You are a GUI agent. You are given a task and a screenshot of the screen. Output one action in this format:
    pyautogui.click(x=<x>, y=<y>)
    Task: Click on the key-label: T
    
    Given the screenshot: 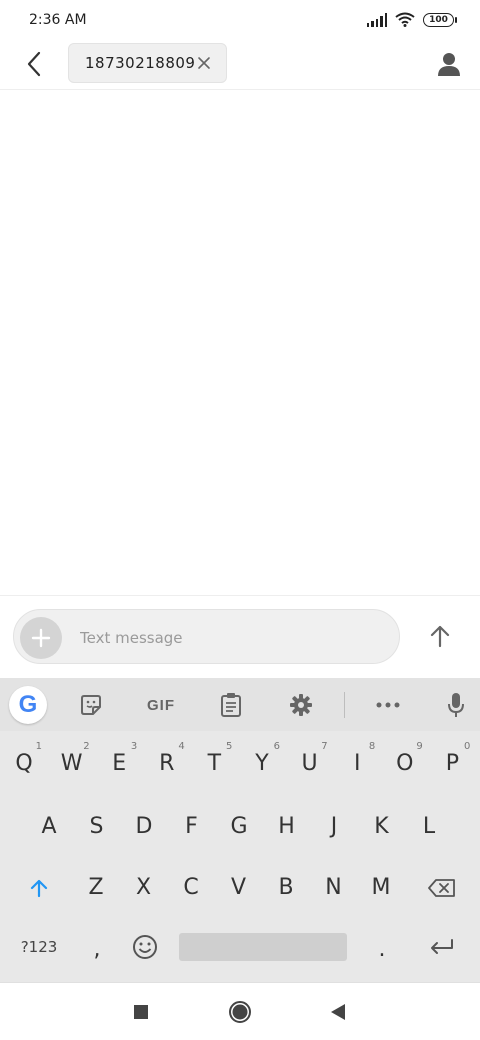 What is the action you would take?
    pyautogui.click(x=214, y=763)
    